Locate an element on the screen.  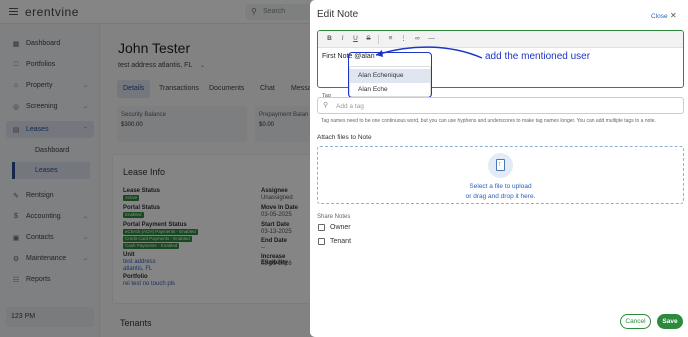
upload-drop-text: or drag and drop it here. is located at coordinates (500, 196).